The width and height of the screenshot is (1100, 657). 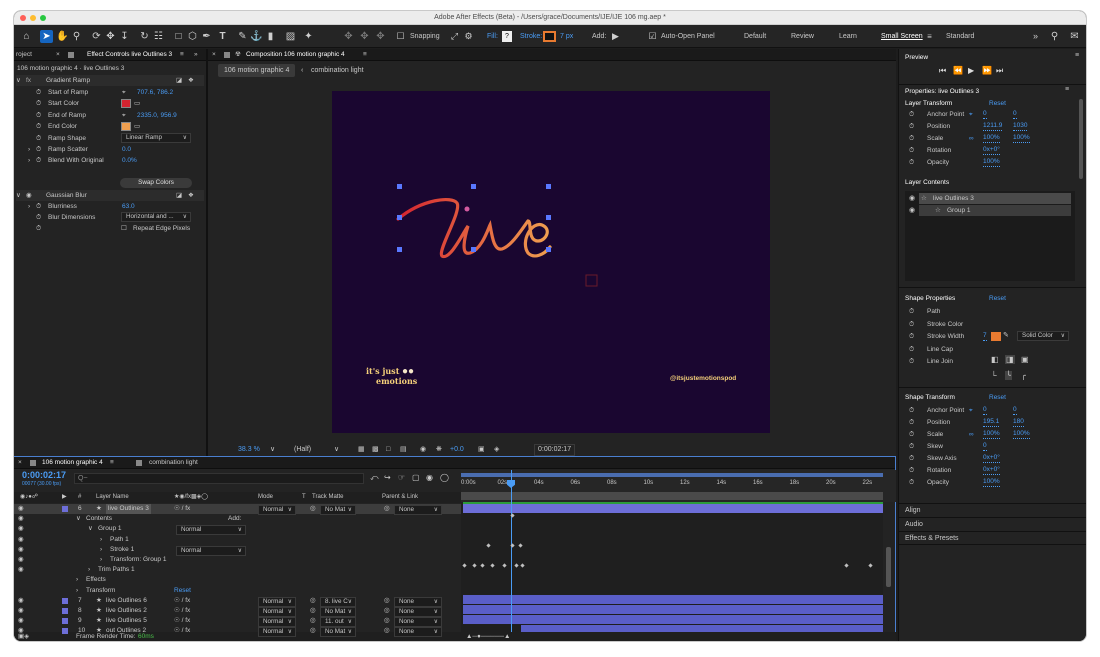 What do you see at coordinates (672, 496) in the screenshot?
I see `time-navigator` at bounding box center [672, 496].